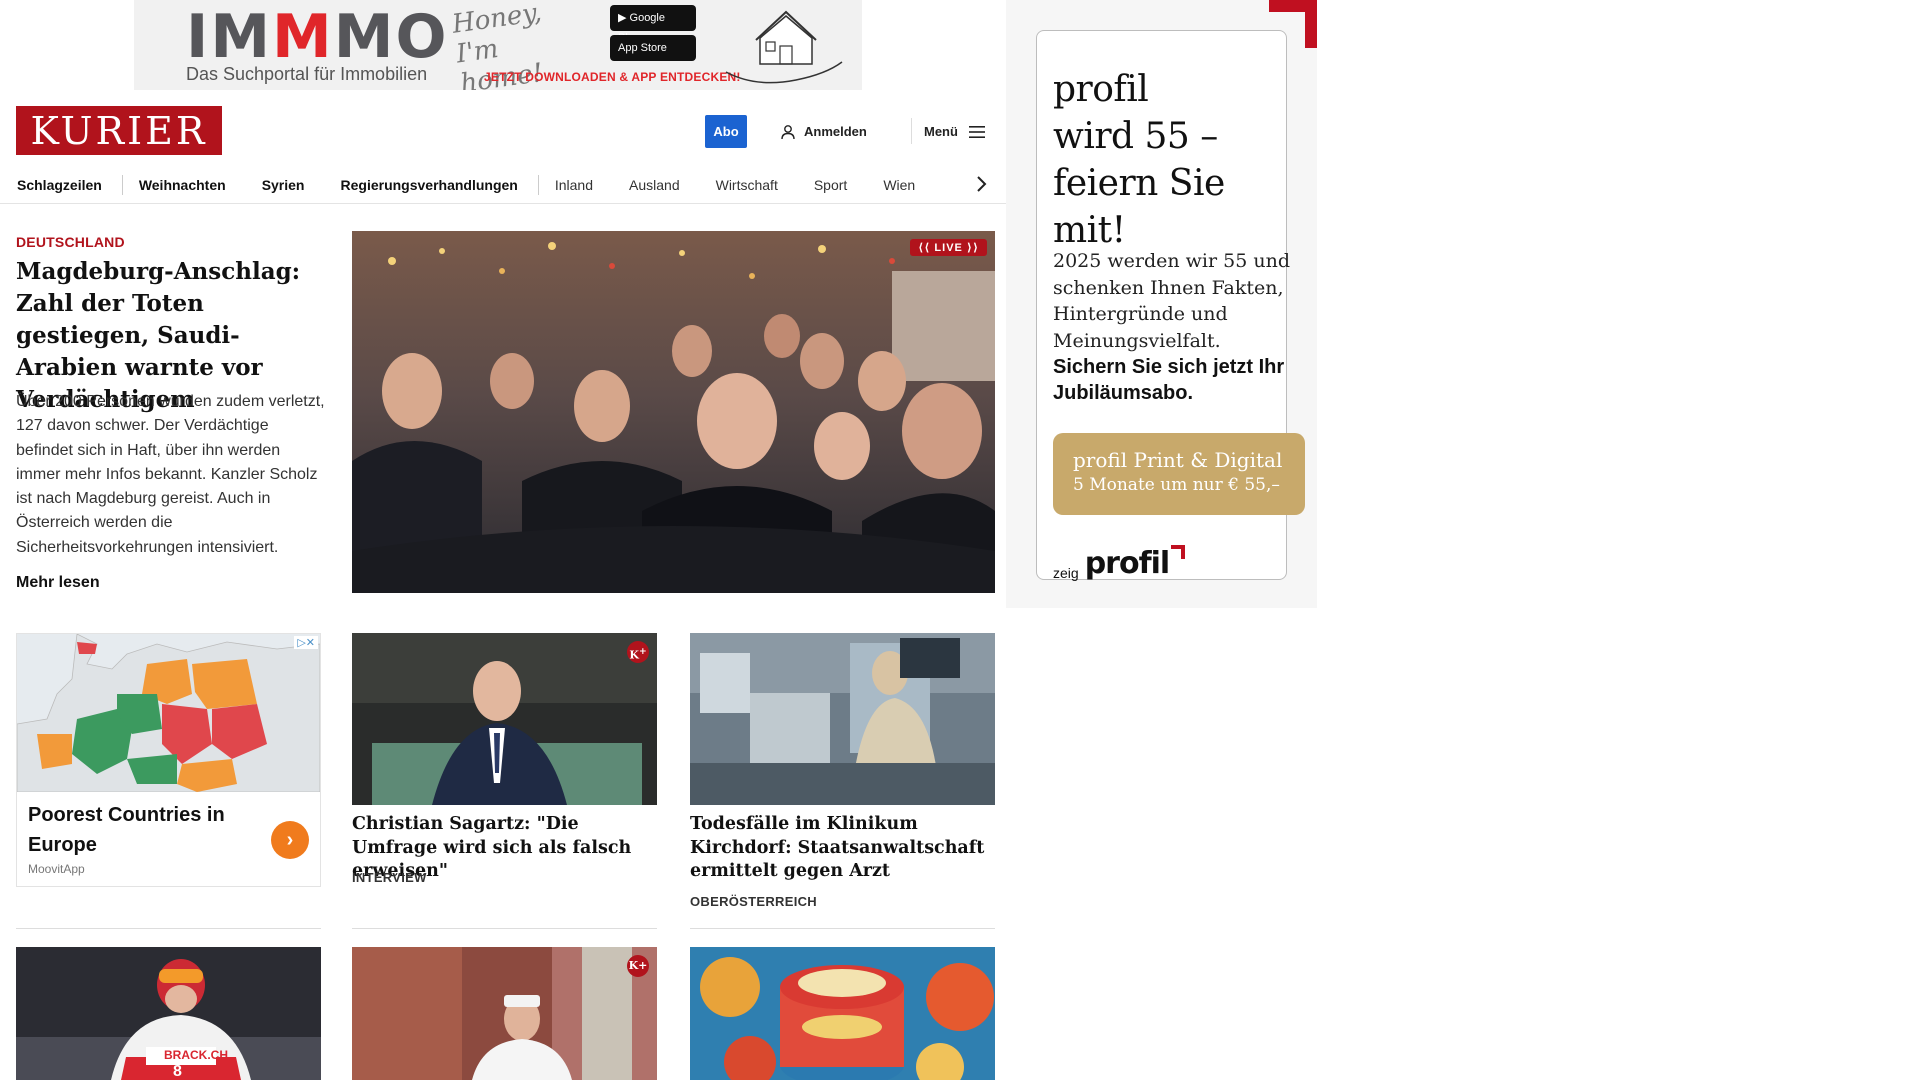 The height and width of the screenshot is (1080, 1920). Describe the element at coordinates (58, 583) in the screenshot. I see `read-more-link: Mehr lesen` at that location.